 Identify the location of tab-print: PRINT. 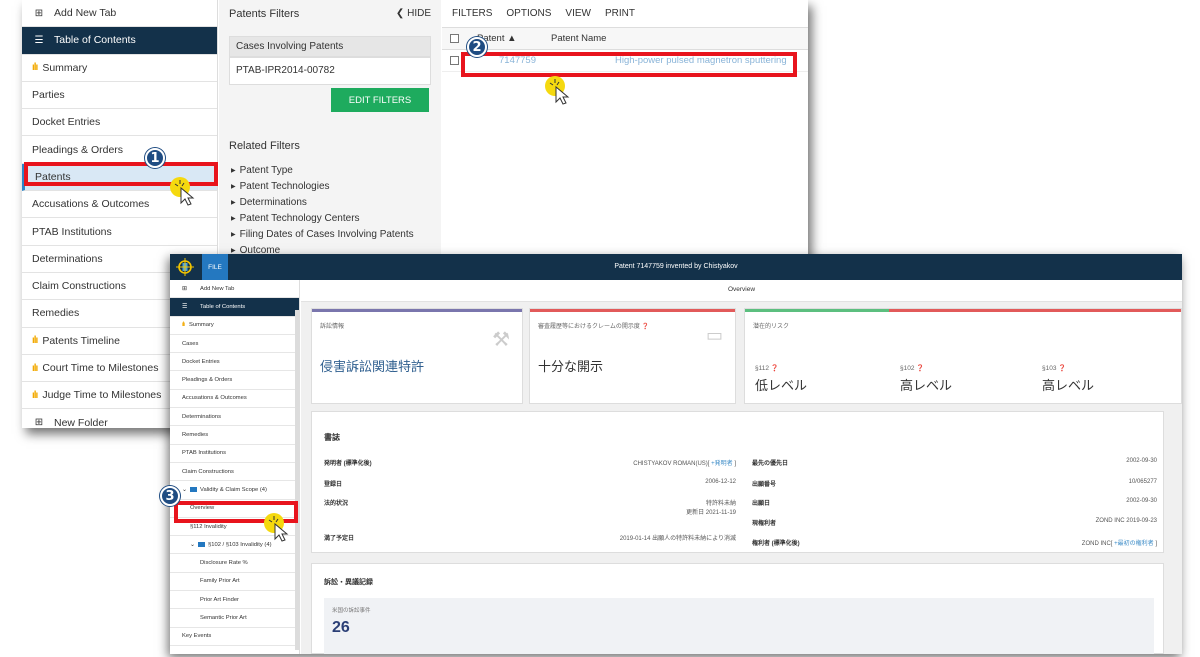
(620, 17).